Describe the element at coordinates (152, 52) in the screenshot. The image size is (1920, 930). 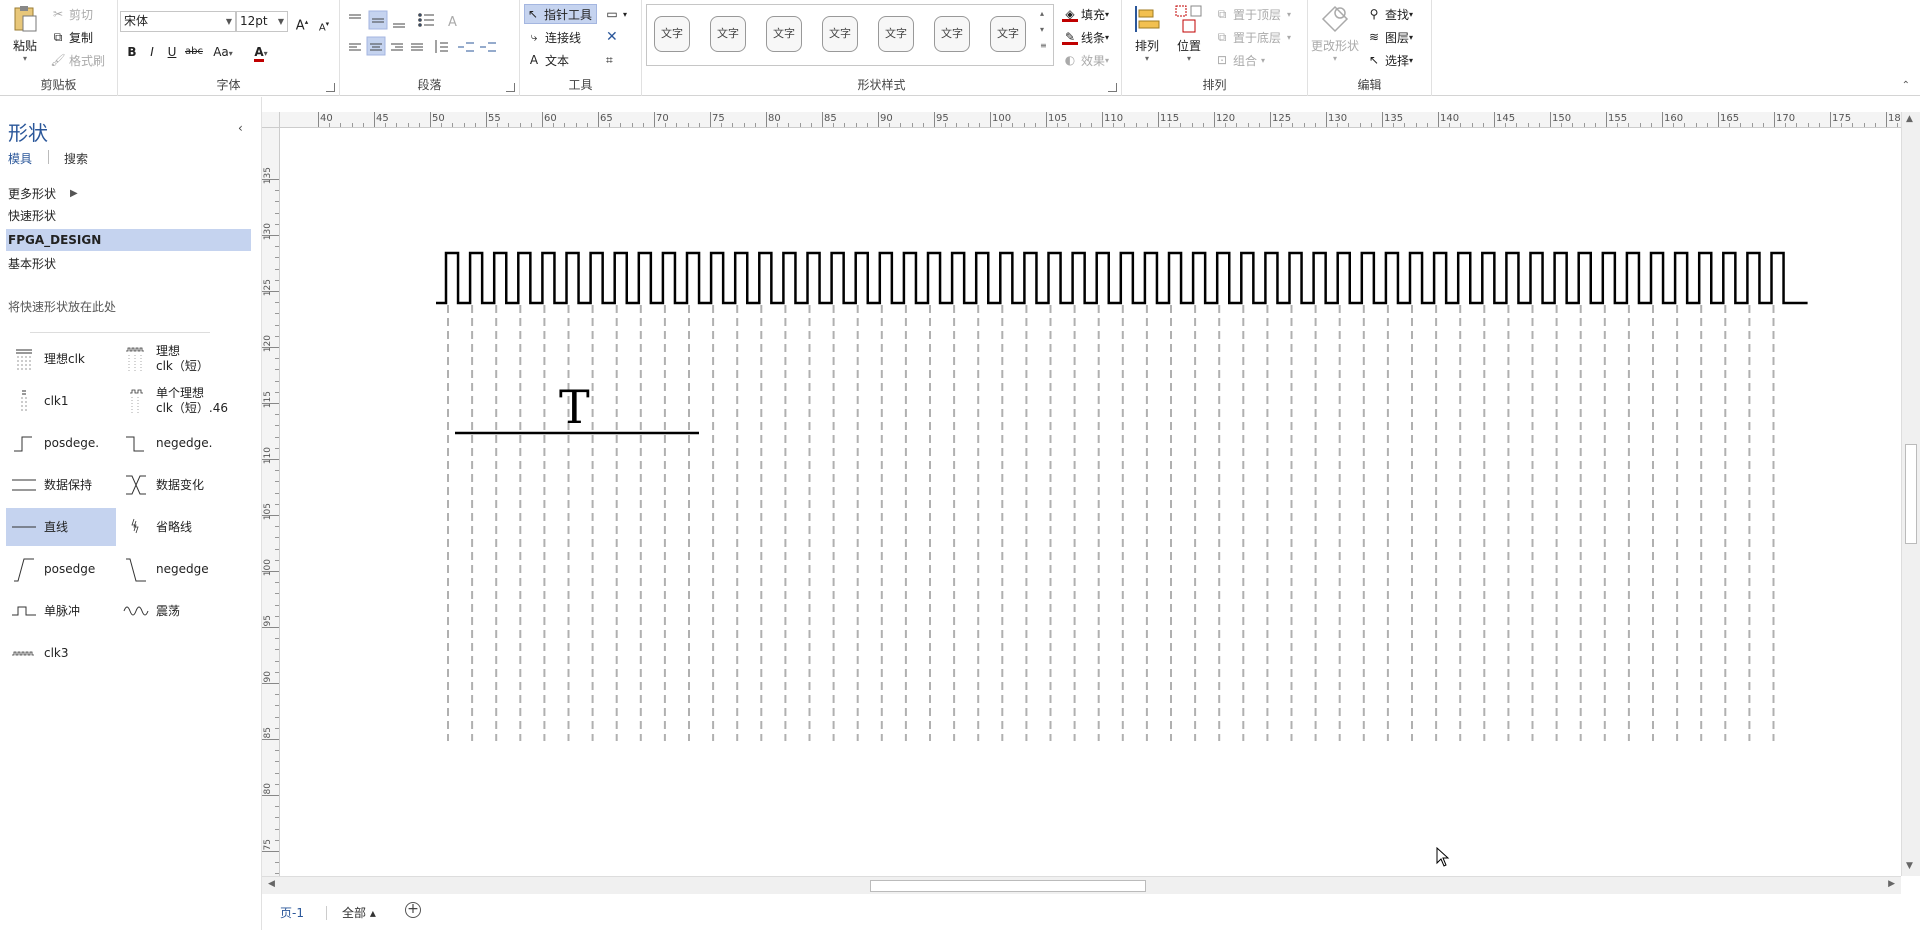
I see `italic-button: I` at that location.